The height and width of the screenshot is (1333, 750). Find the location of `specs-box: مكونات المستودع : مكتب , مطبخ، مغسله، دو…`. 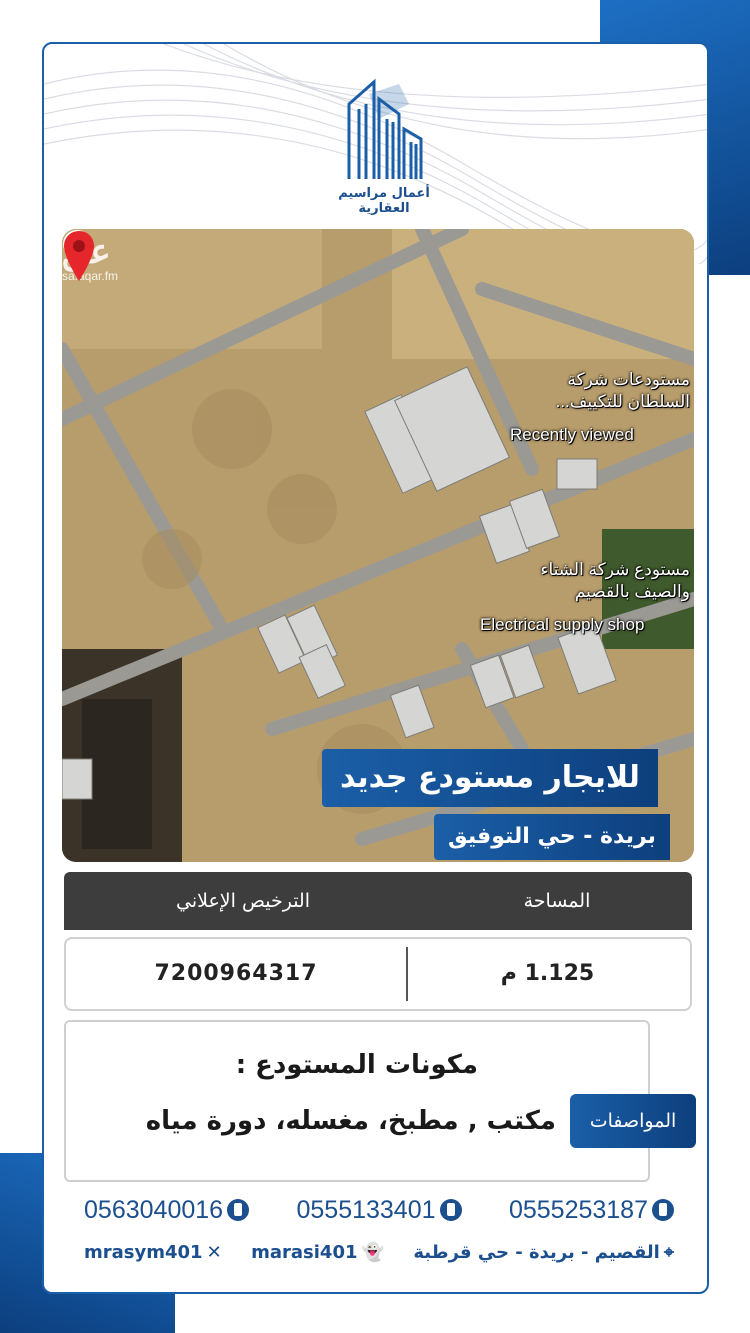

specs-box: مكونات المستودع : مكتب , مطبخ، مغسله، دو… is located at coordinates (357, 1101).